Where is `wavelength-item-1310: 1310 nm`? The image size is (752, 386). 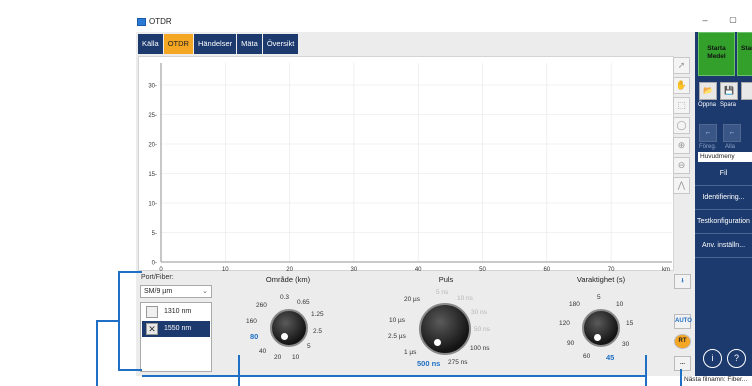
wavelength-item-1310: 1310 nm is located at coordinates (176, 312).